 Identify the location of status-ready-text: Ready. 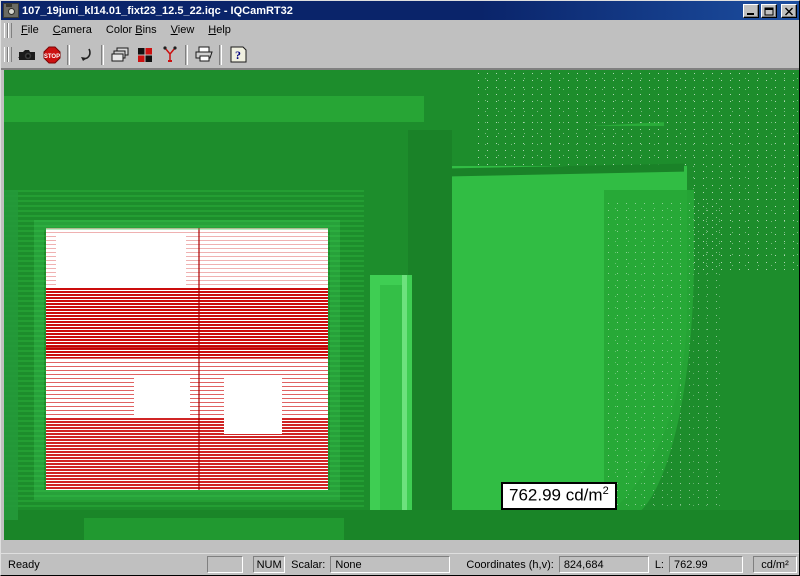
(24, 564).